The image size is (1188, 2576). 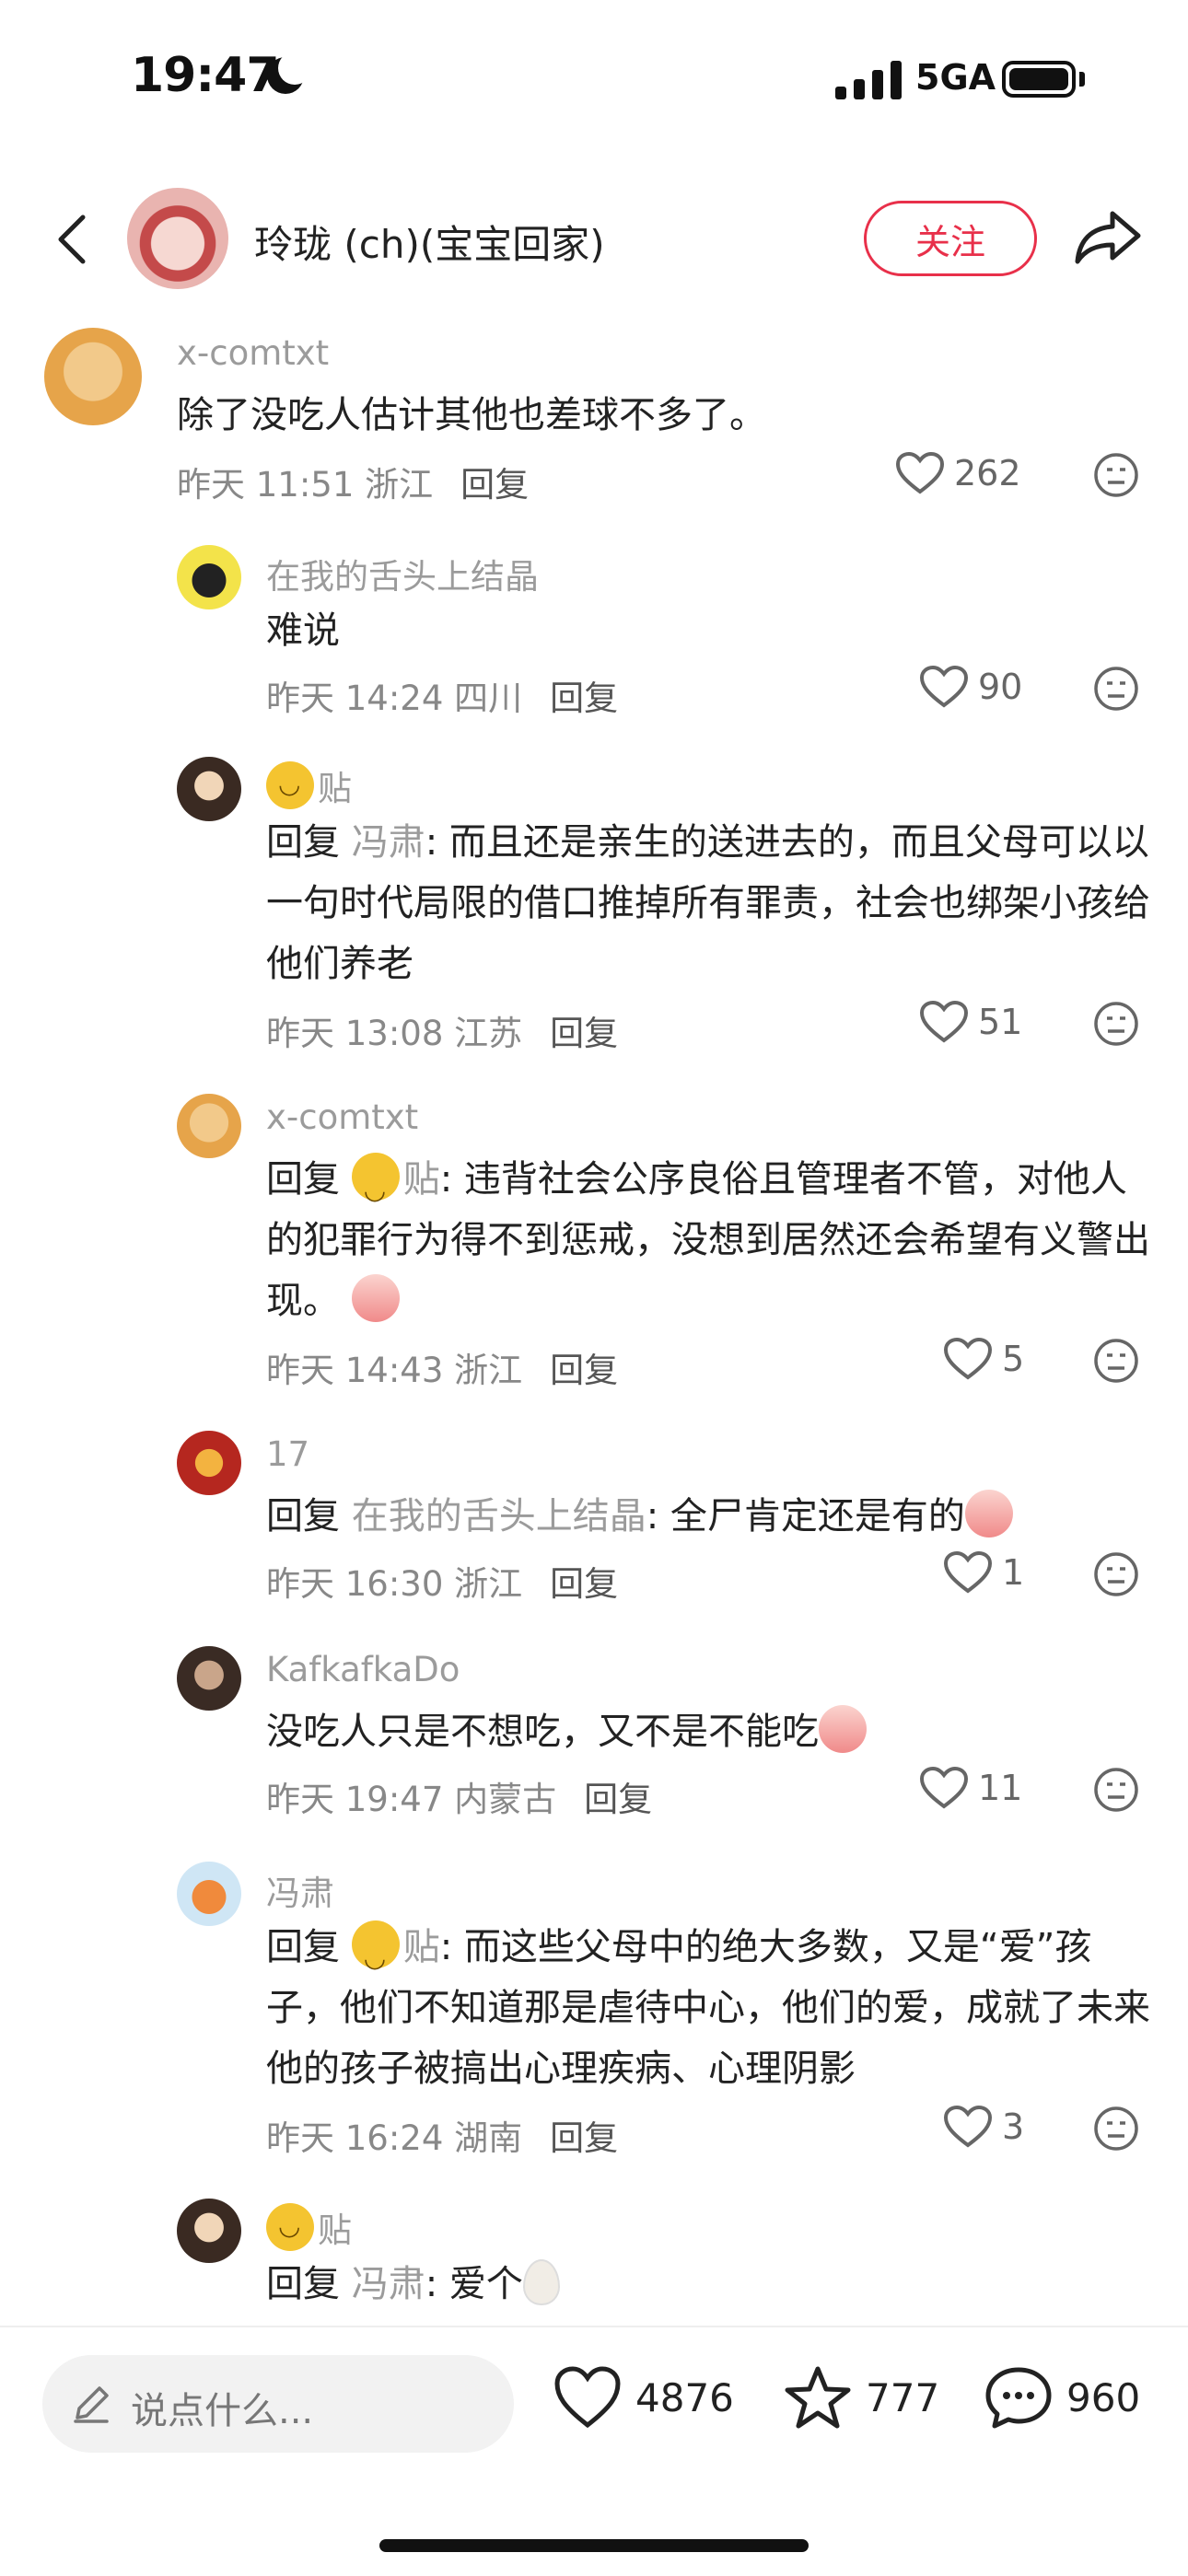 What do you see at coordinates (442, 2138) in the screenshot?
I see `comment-meta: 昨天 16:24 湖南 回复` at bounding box center [442, 2138].